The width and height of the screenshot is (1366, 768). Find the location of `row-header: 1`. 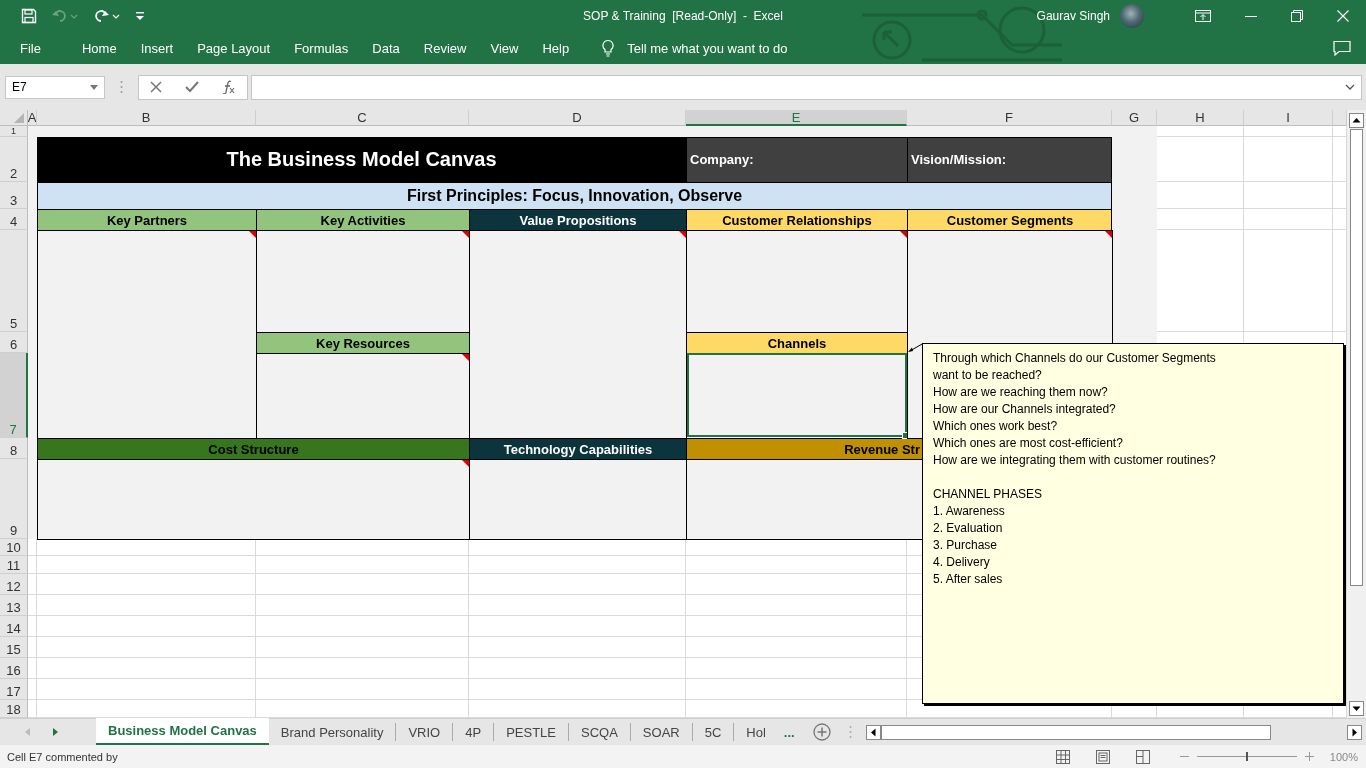

row-header: 1 is located at coordinates (14, 131).